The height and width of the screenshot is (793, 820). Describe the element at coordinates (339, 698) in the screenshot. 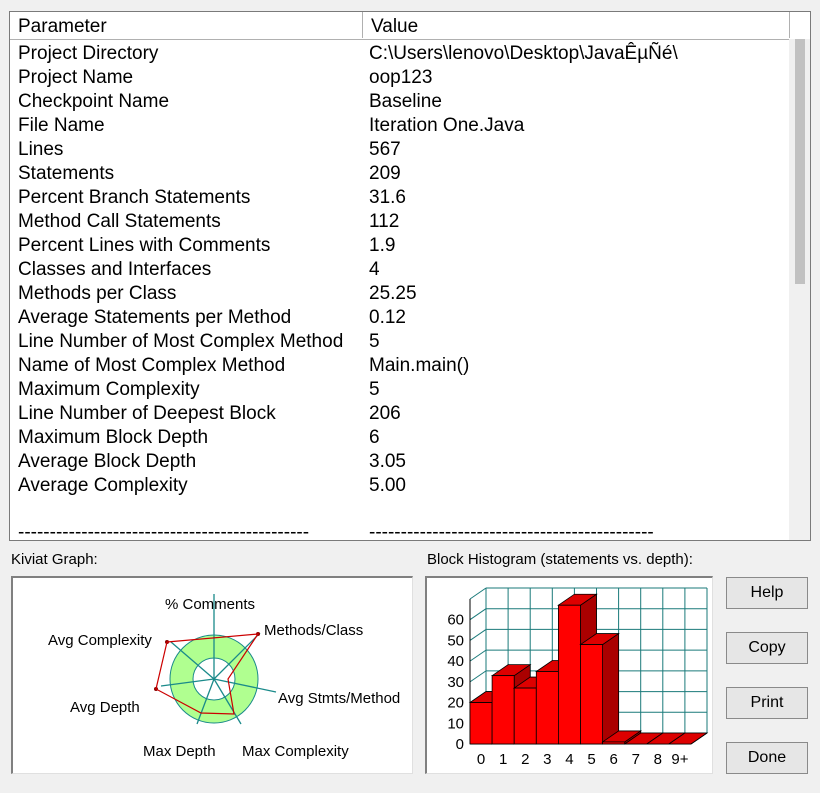

I see `kiviat-axis-label: Avg Stmts/Method` at that location.